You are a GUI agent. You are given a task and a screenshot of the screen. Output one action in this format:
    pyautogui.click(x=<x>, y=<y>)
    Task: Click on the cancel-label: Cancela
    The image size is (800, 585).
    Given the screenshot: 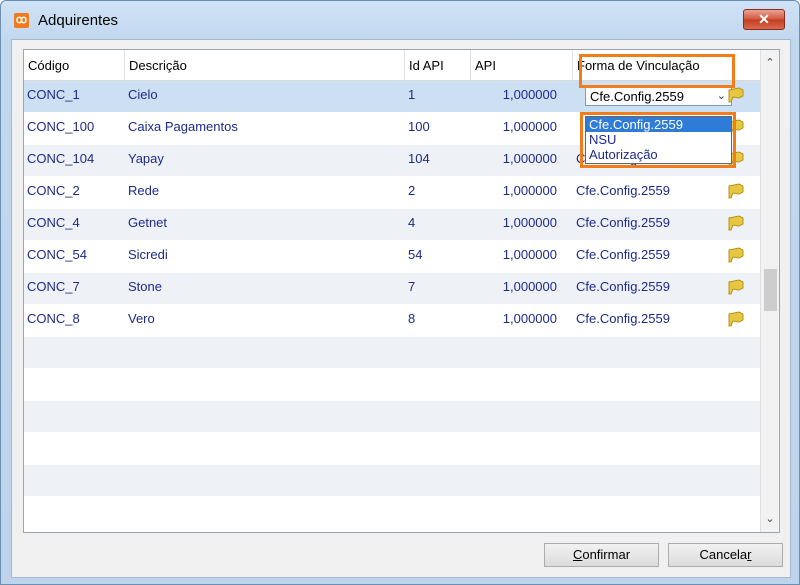 What is the action you would take?
    pyautogui.click(x=723, y=554)
    